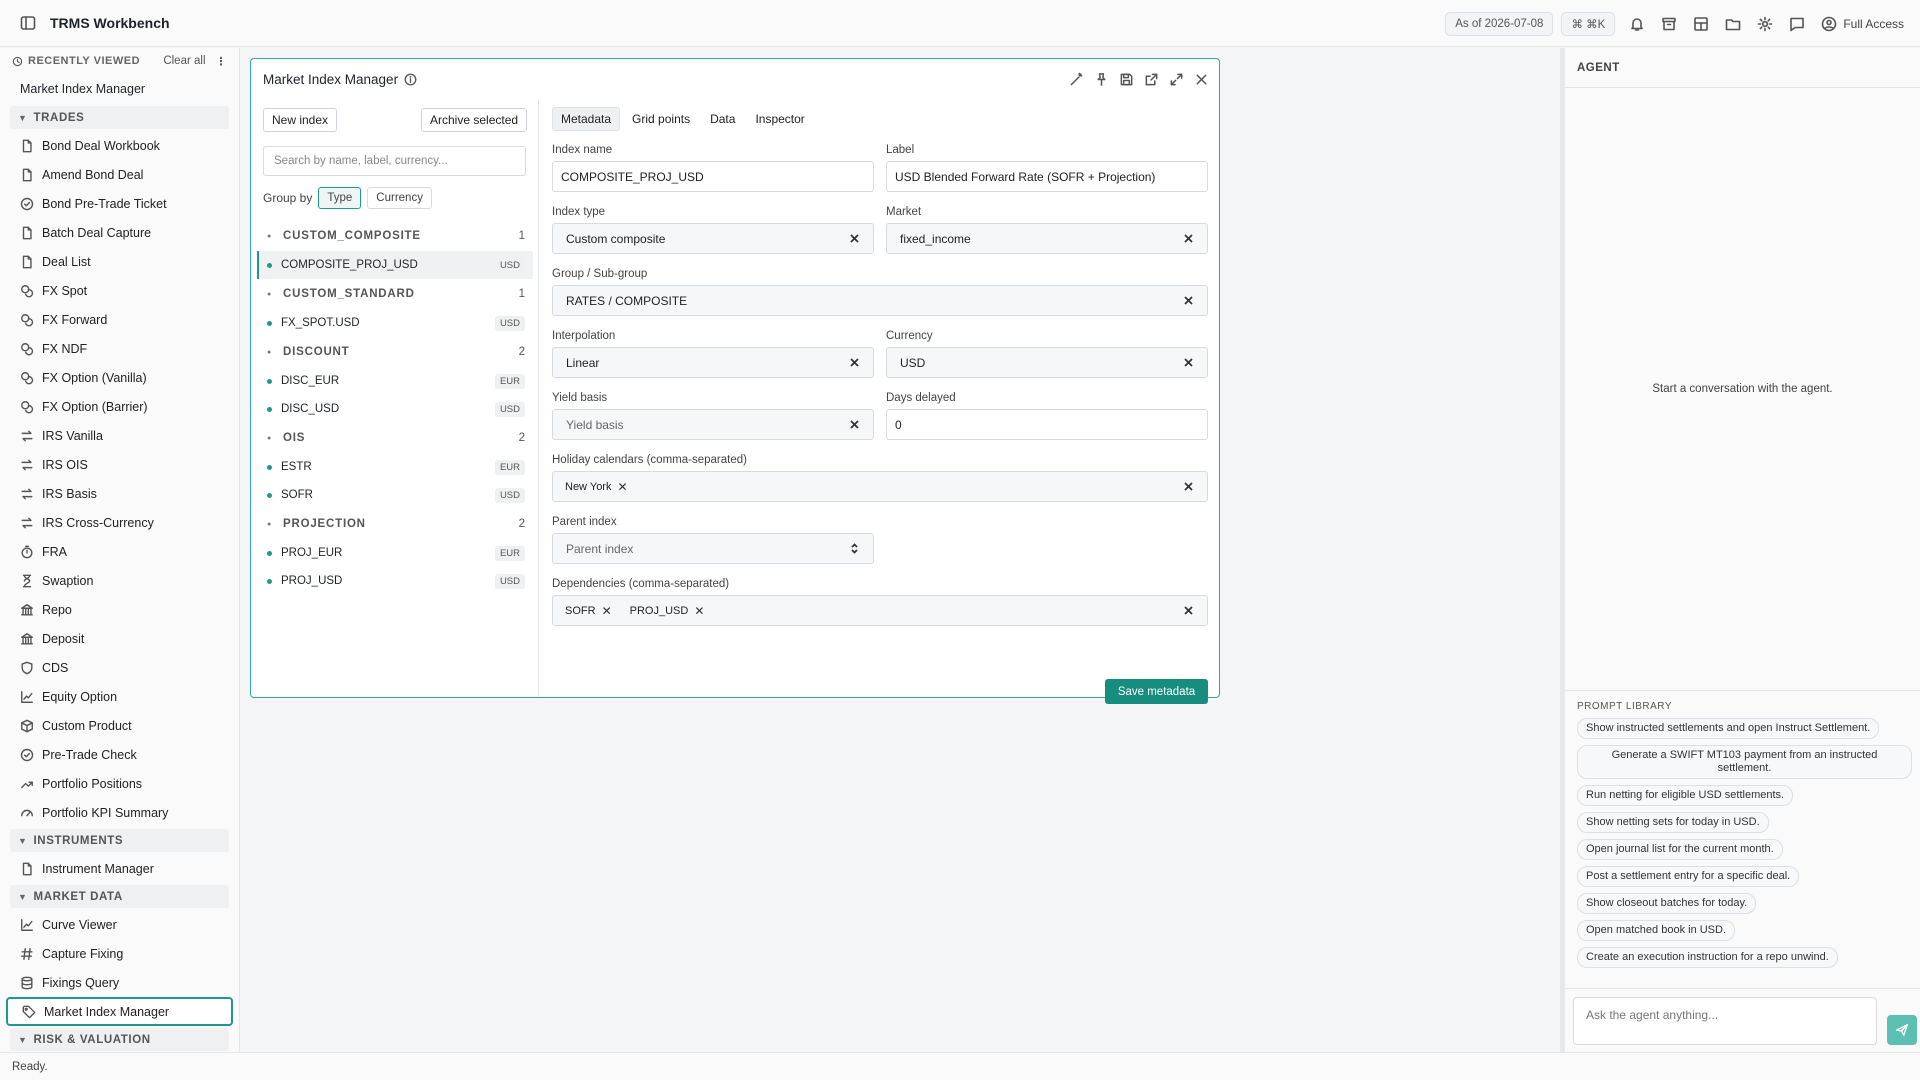 Image resolution: width=1920 pixels, height=1080 pixels. I want to click on prompt-chip: Show netting sets for today in USD., so click(1673, 822).